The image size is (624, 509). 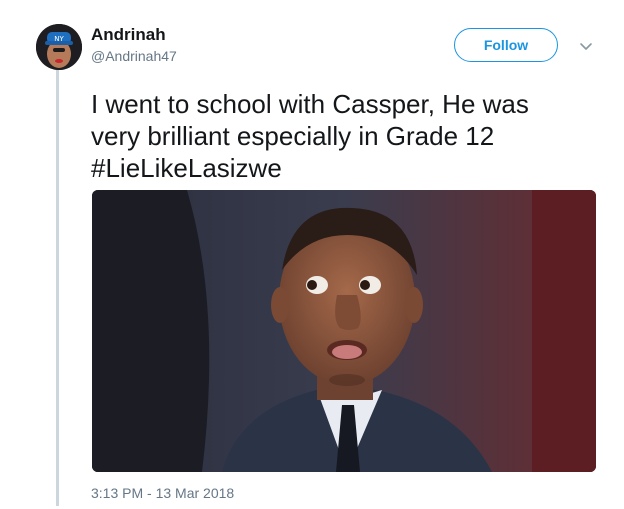 I want to click on tweet-timestamp: 3:13 PM - 13 Mar 2018, so click(x=162, y=493).